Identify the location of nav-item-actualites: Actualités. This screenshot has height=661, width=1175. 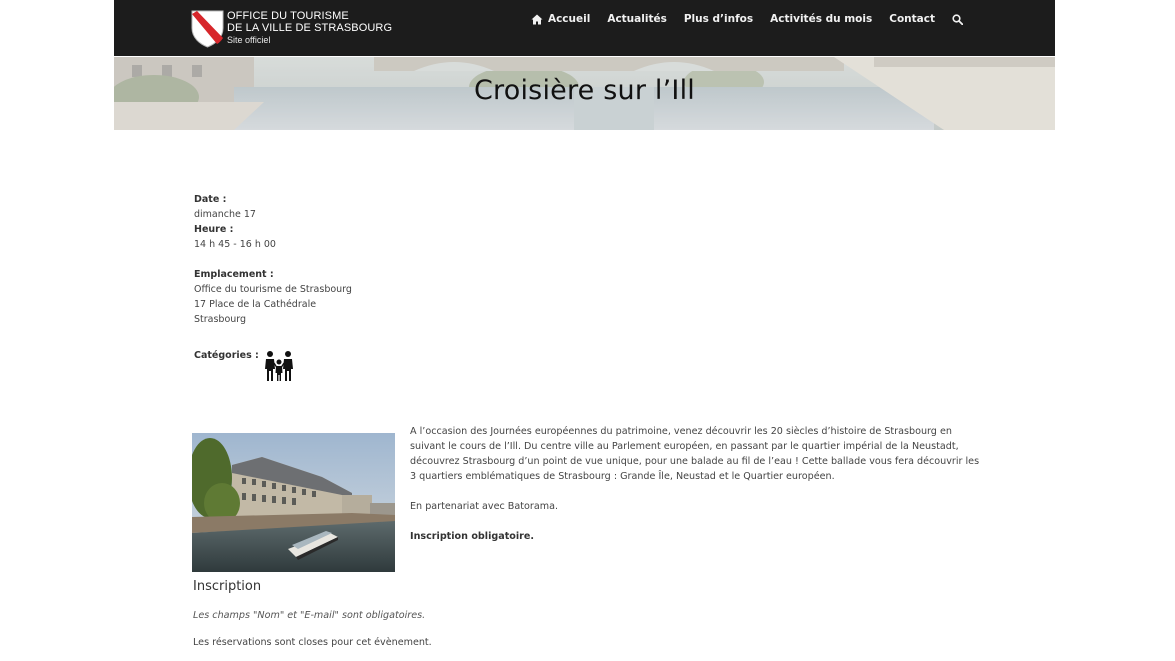
(637, 19).